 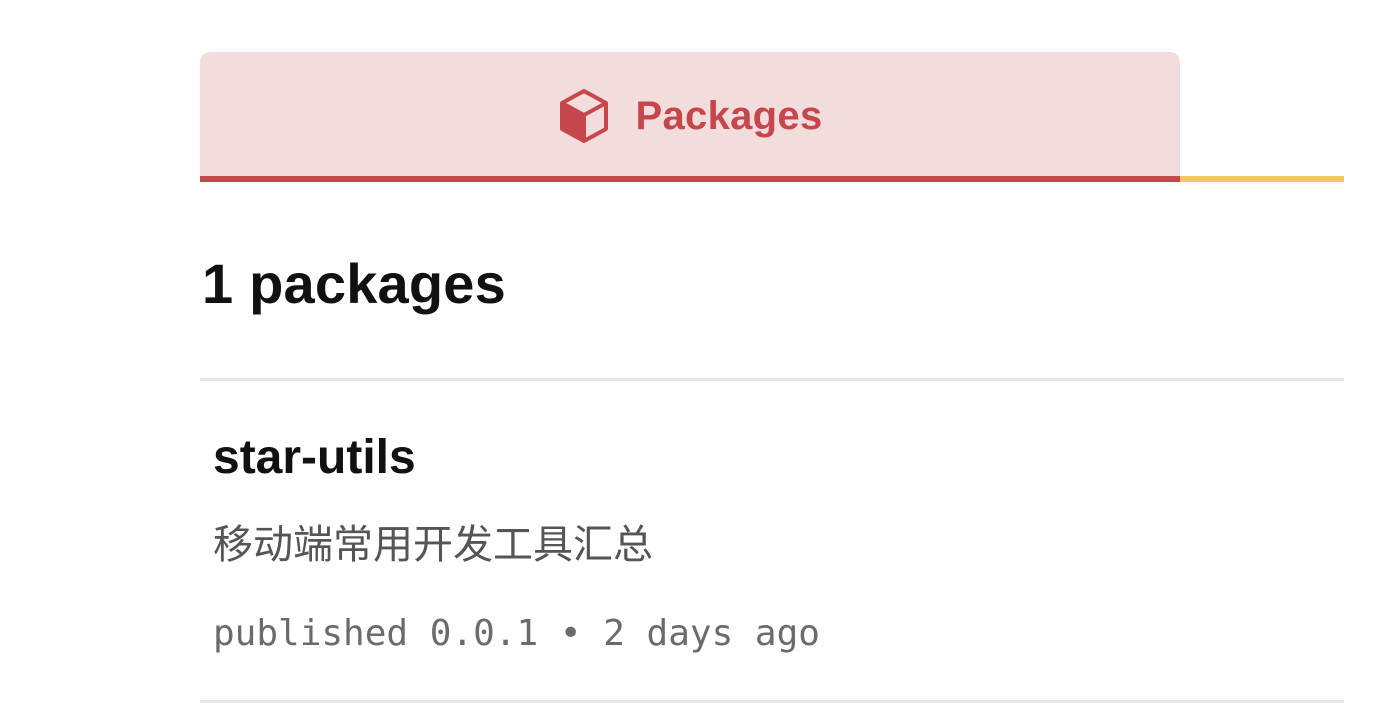 What do you see at coordinates (311, 633) in the screenshot?
I see `published-label: published` at bounding box center [311, 633].